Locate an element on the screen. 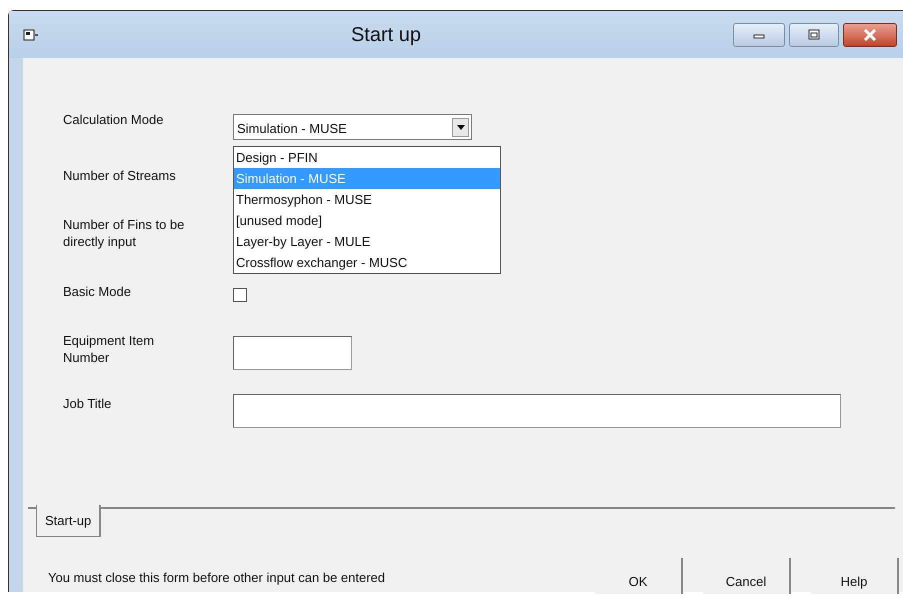 The width and height of the screenshot is (903, 597). field-label: Number of Fins to be directly input is located at coordinates (124, 233).